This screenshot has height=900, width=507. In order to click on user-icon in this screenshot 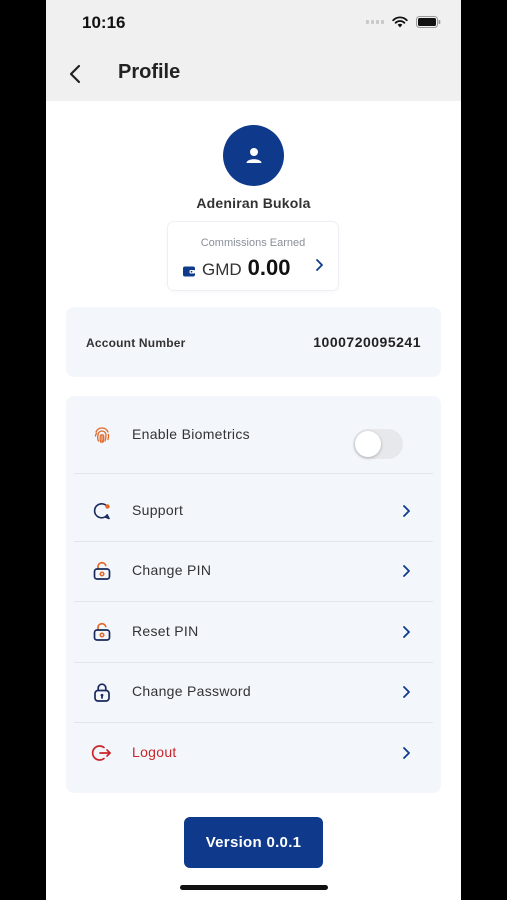, I will do `click(253, 155)`.